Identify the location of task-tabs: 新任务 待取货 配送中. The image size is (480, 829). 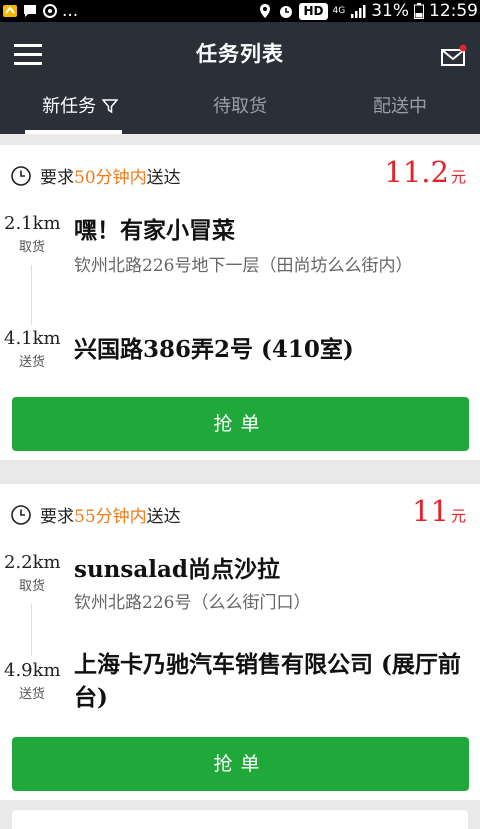
(240, 109).